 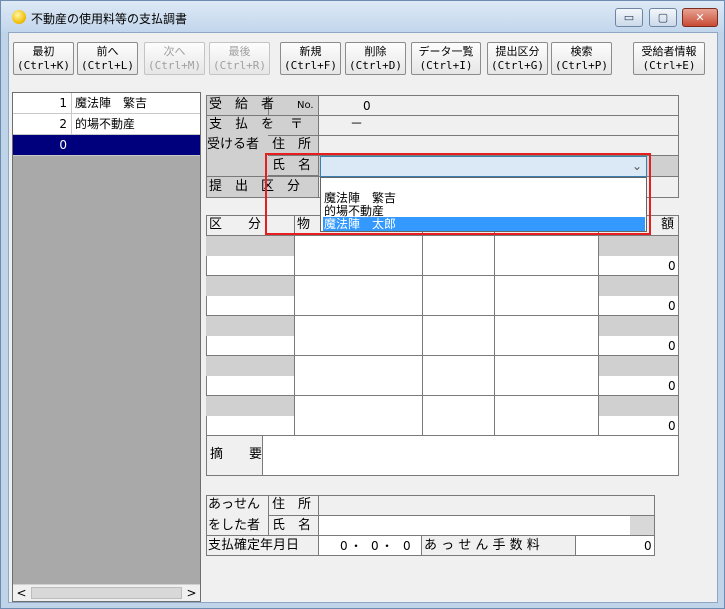 What do you see at coordinates (239, 51) in the screenshot?
I see `last-button-label: 最後` at bounding box center [239, 51].